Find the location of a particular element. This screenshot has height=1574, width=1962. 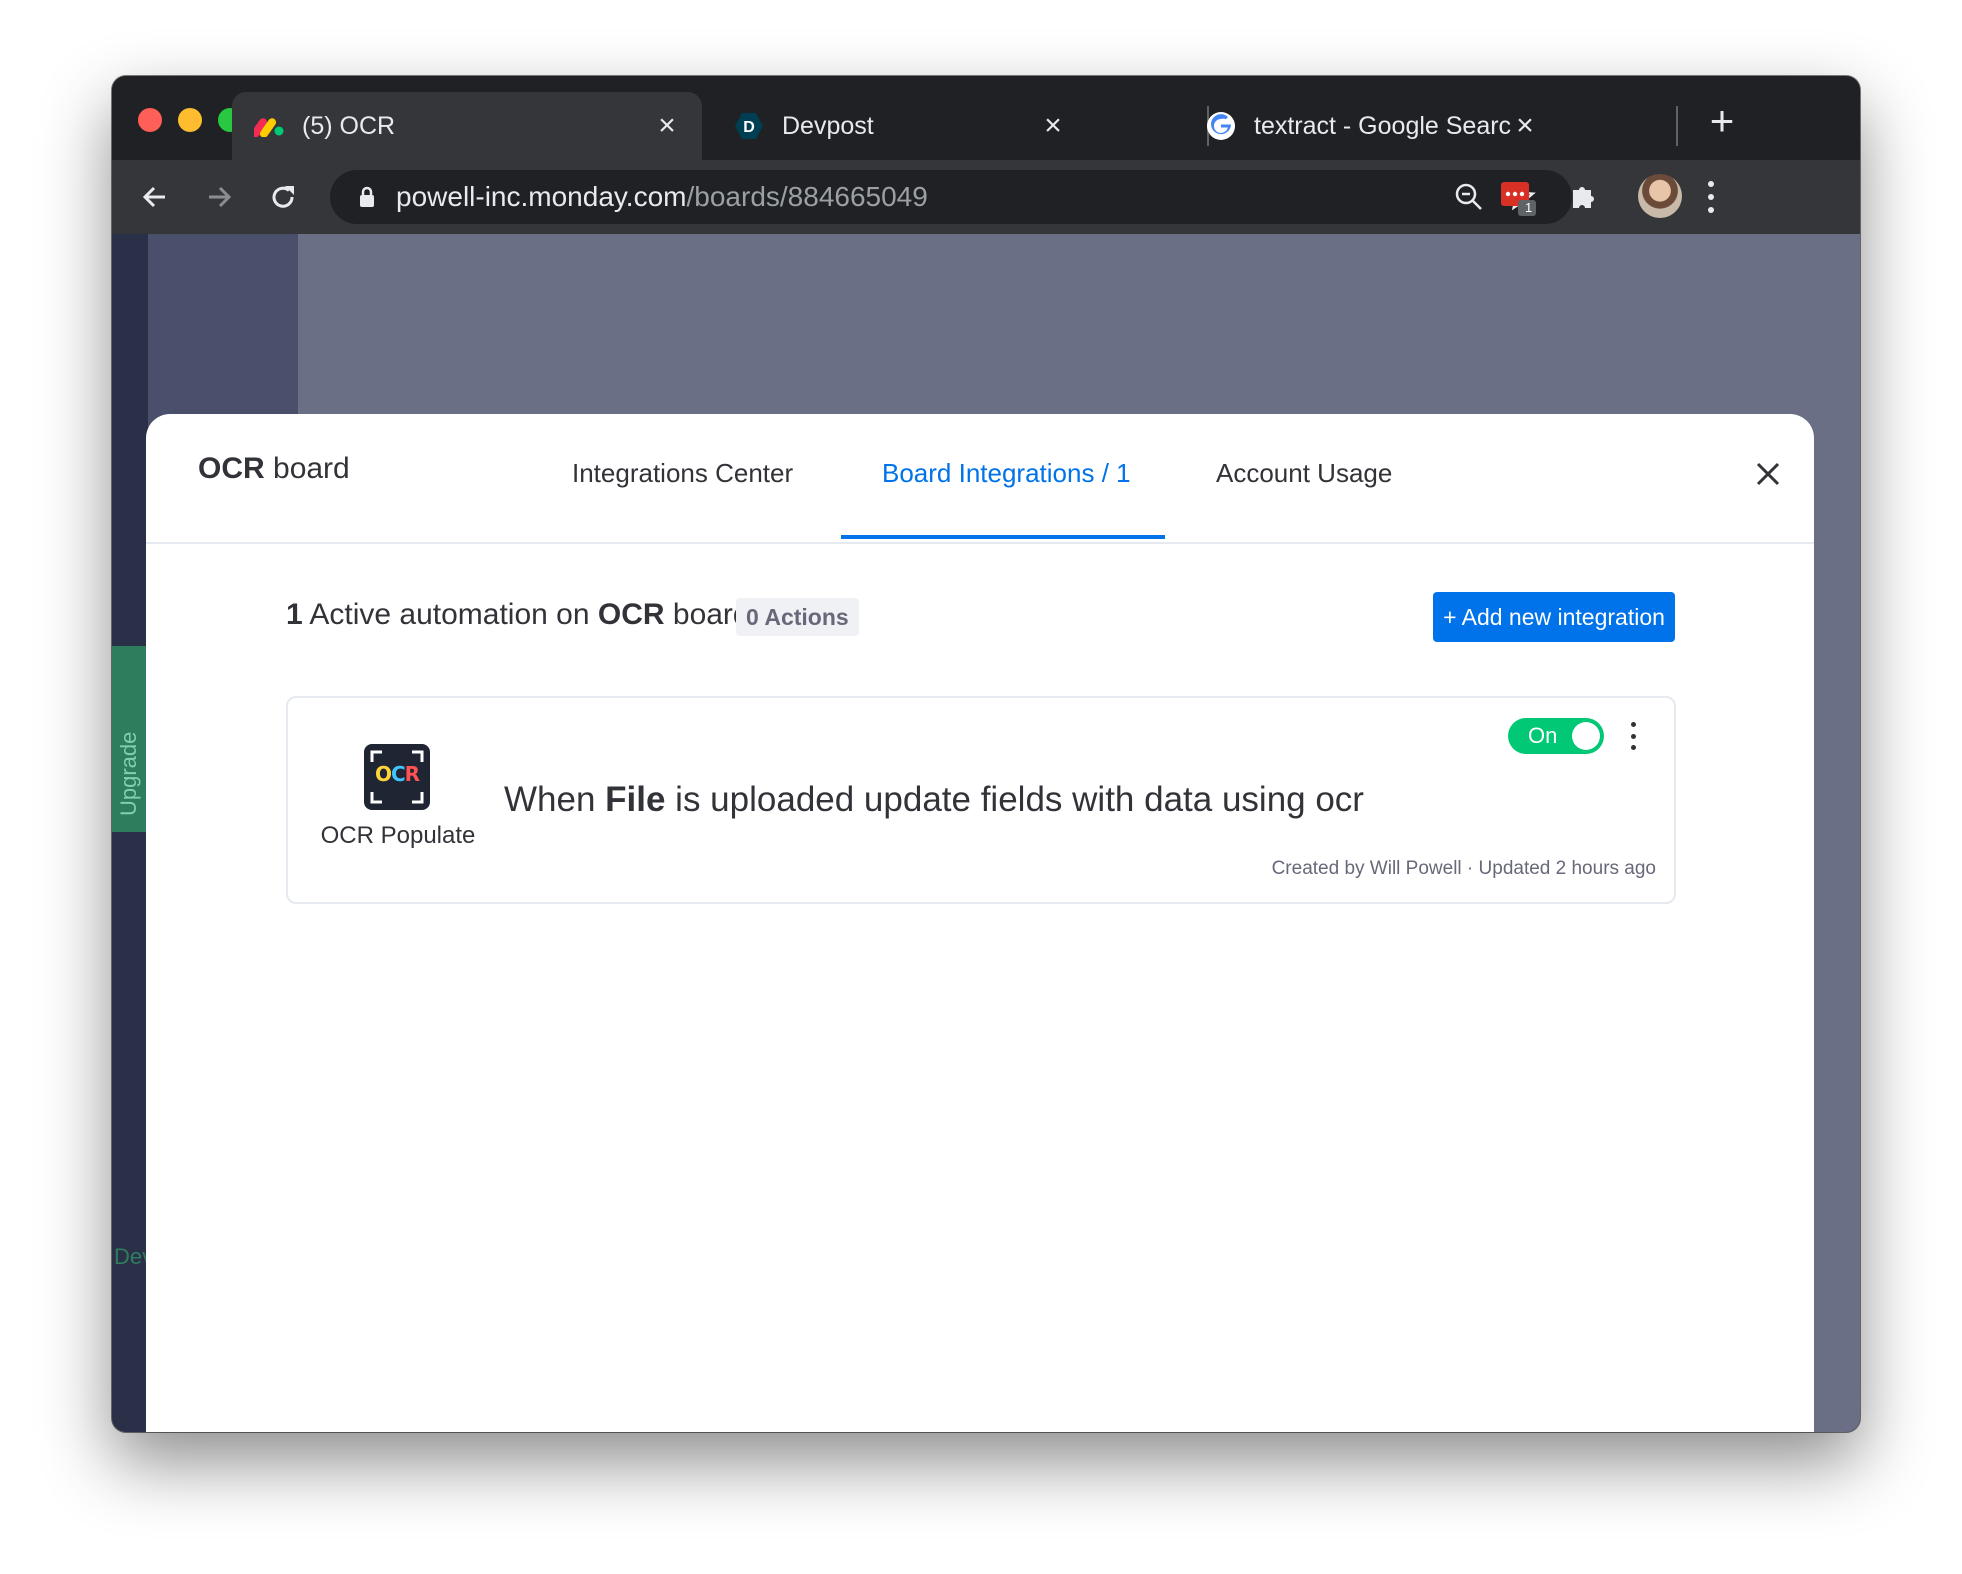

ocr-app-logo-icon: OCR is located at coordinates (397, 777).